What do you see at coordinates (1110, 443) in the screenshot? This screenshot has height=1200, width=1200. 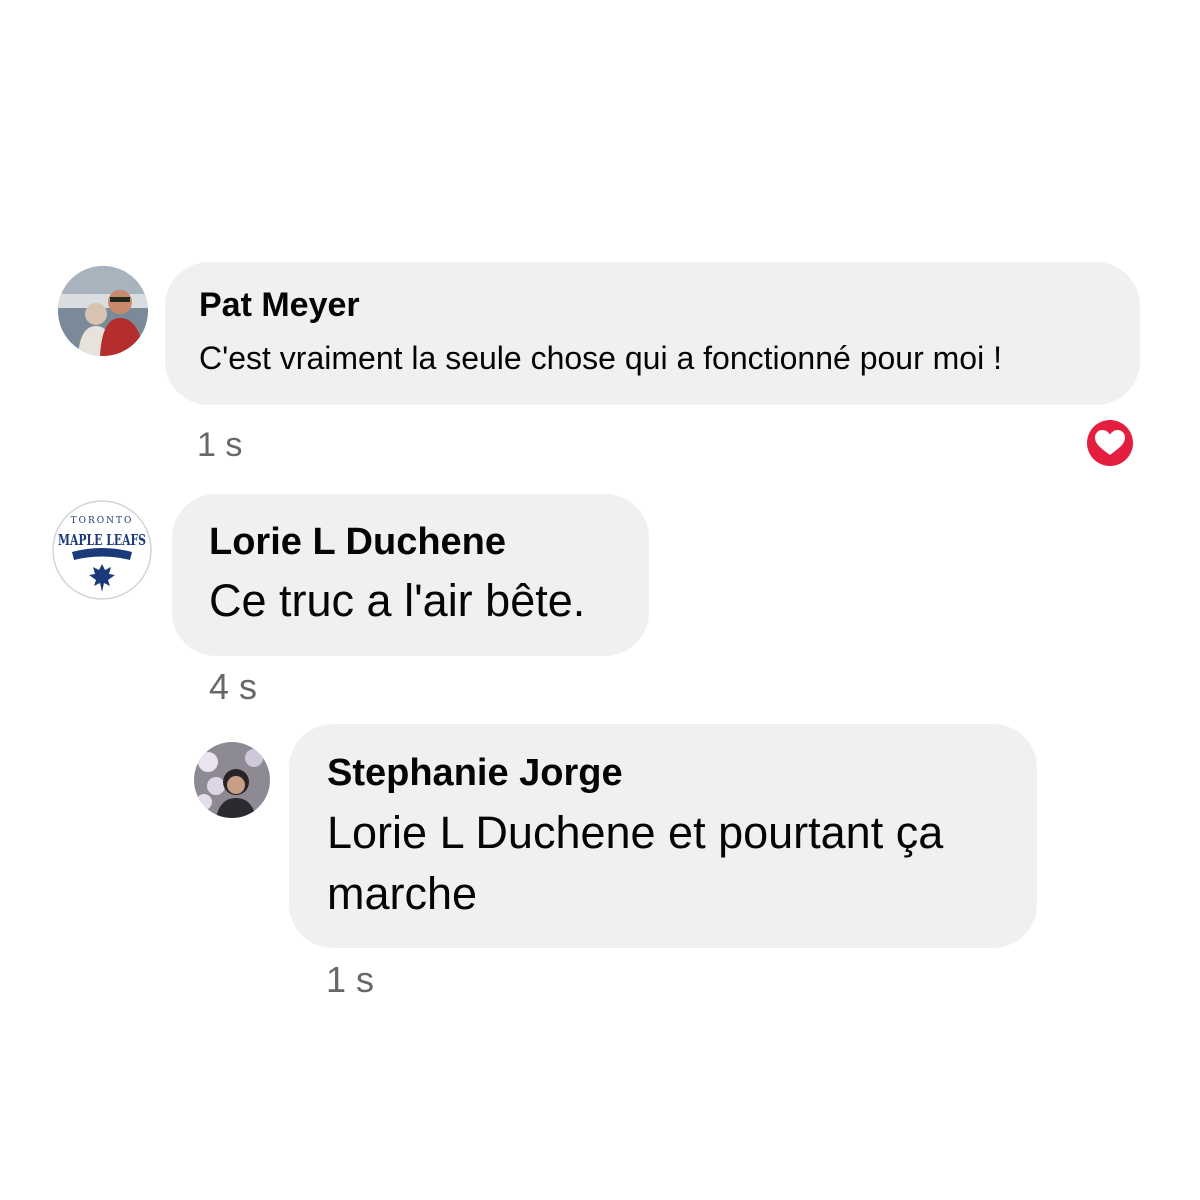 I see `heart-reaction-icon` at bounding box center [1110, 443].